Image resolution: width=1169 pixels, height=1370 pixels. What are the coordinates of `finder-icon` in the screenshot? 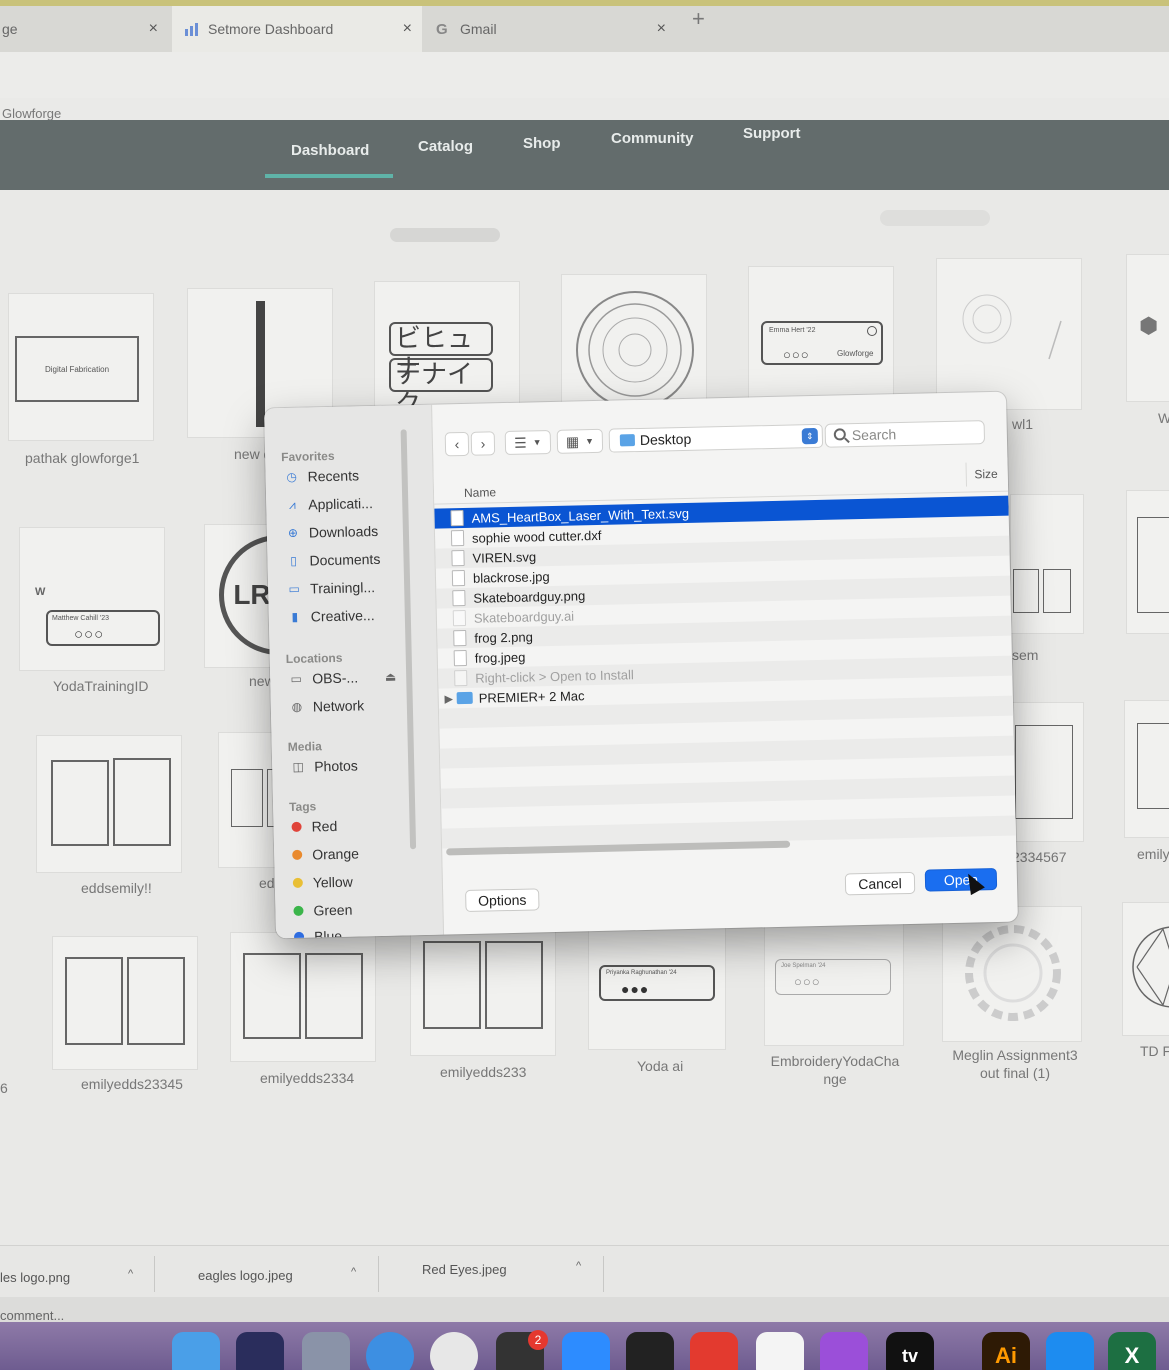 It's located at (196, 1351).